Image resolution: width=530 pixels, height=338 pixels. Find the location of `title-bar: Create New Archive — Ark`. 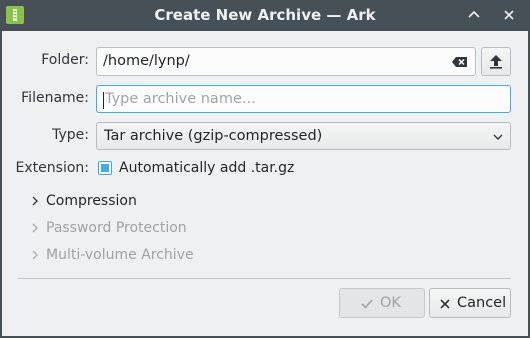

title-bar: Create New Archive — Ark is located at coordinates (265, 15).